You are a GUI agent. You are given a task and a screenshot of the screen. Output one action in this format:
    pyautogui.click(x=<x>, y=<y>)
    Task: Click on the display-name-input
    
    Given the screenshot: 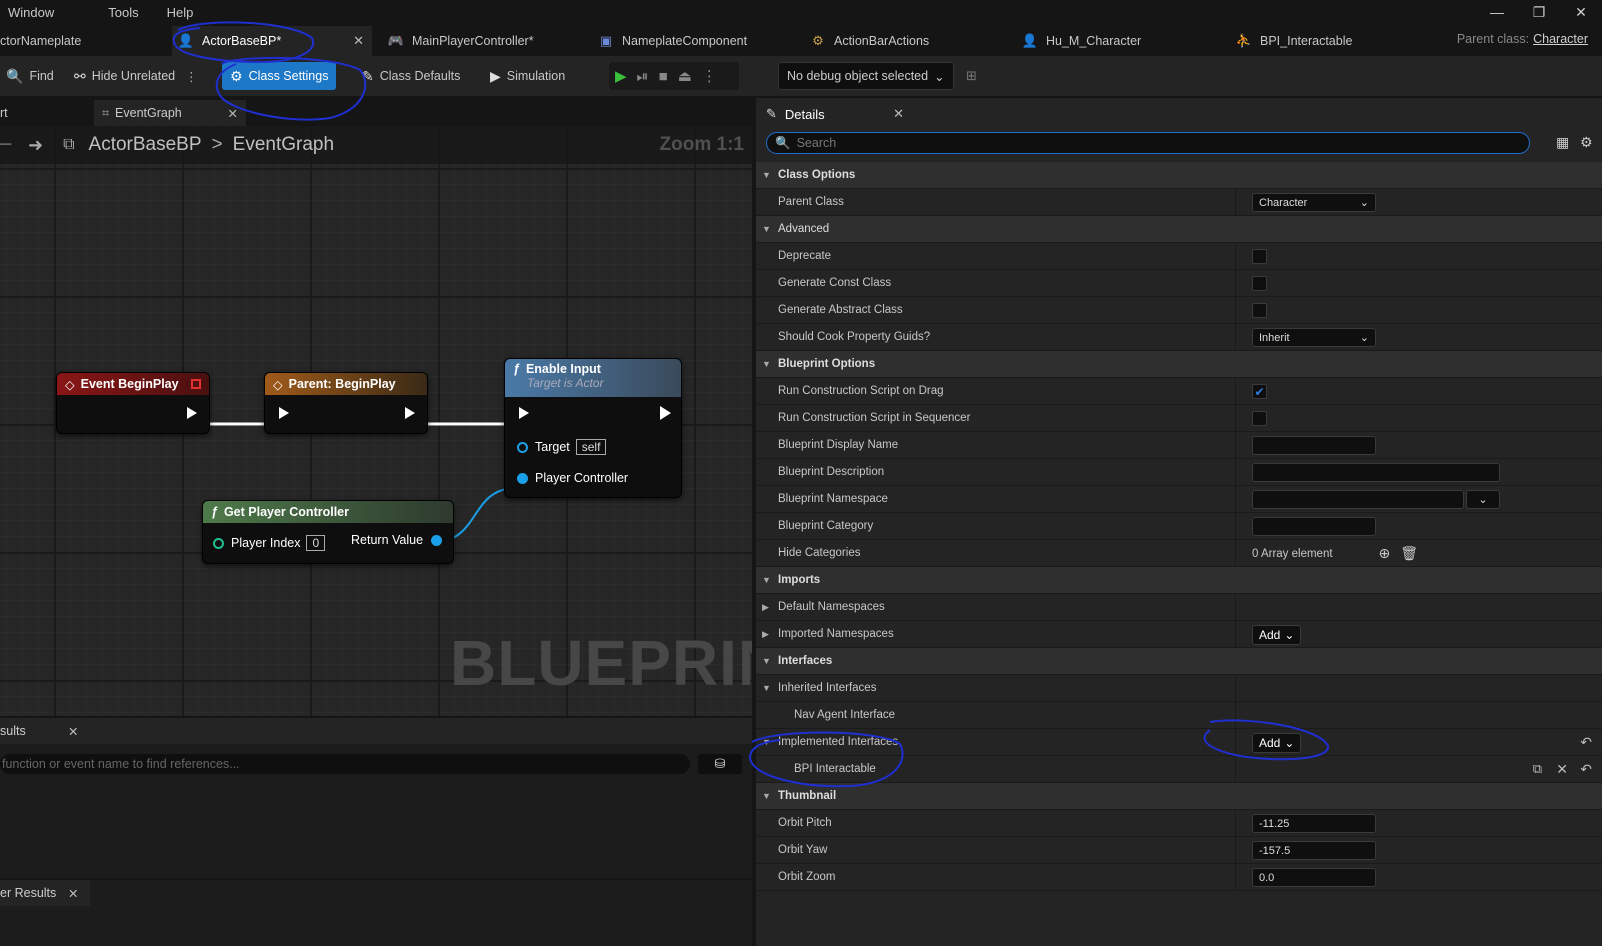 What is the action you would take?
    pyautogui.click(x=1314, y=445)
    